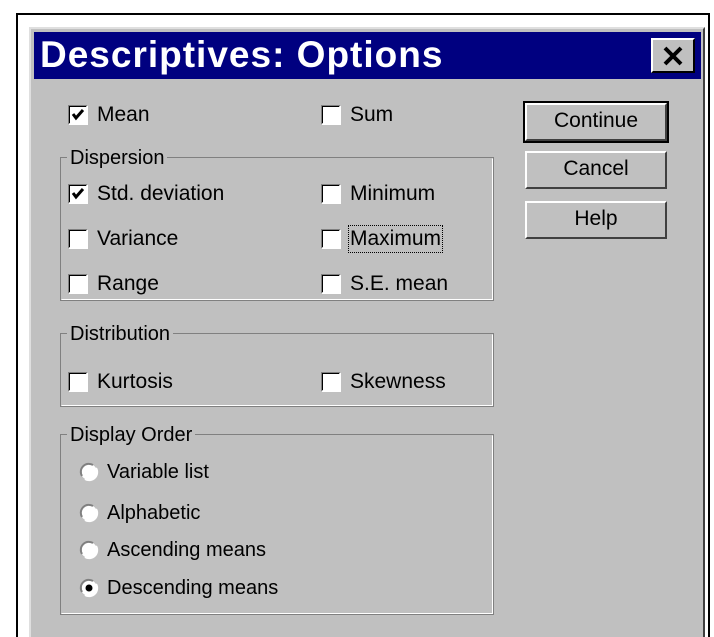 The height and width of the screenshot is (637, 714). I want to click on display-order-group-title: Display Order, so click(131, 435).